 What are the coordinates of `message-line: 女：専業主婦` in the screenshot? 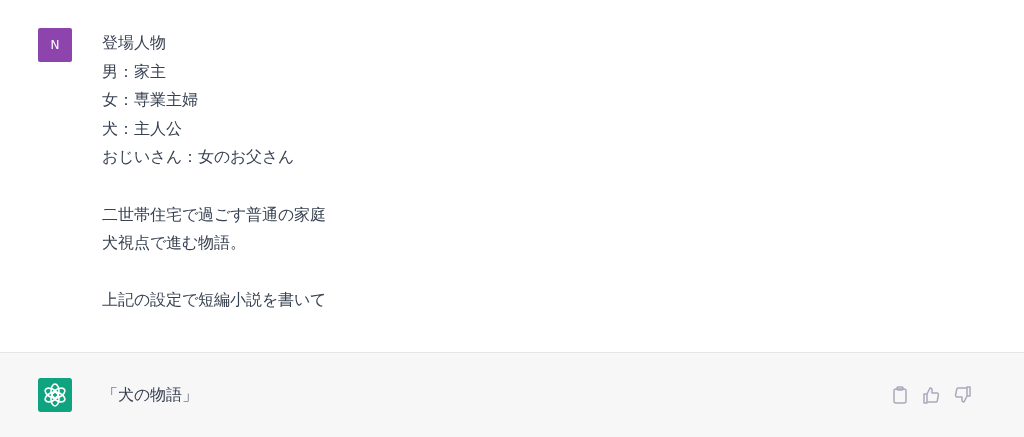 It's located at (150, 100).